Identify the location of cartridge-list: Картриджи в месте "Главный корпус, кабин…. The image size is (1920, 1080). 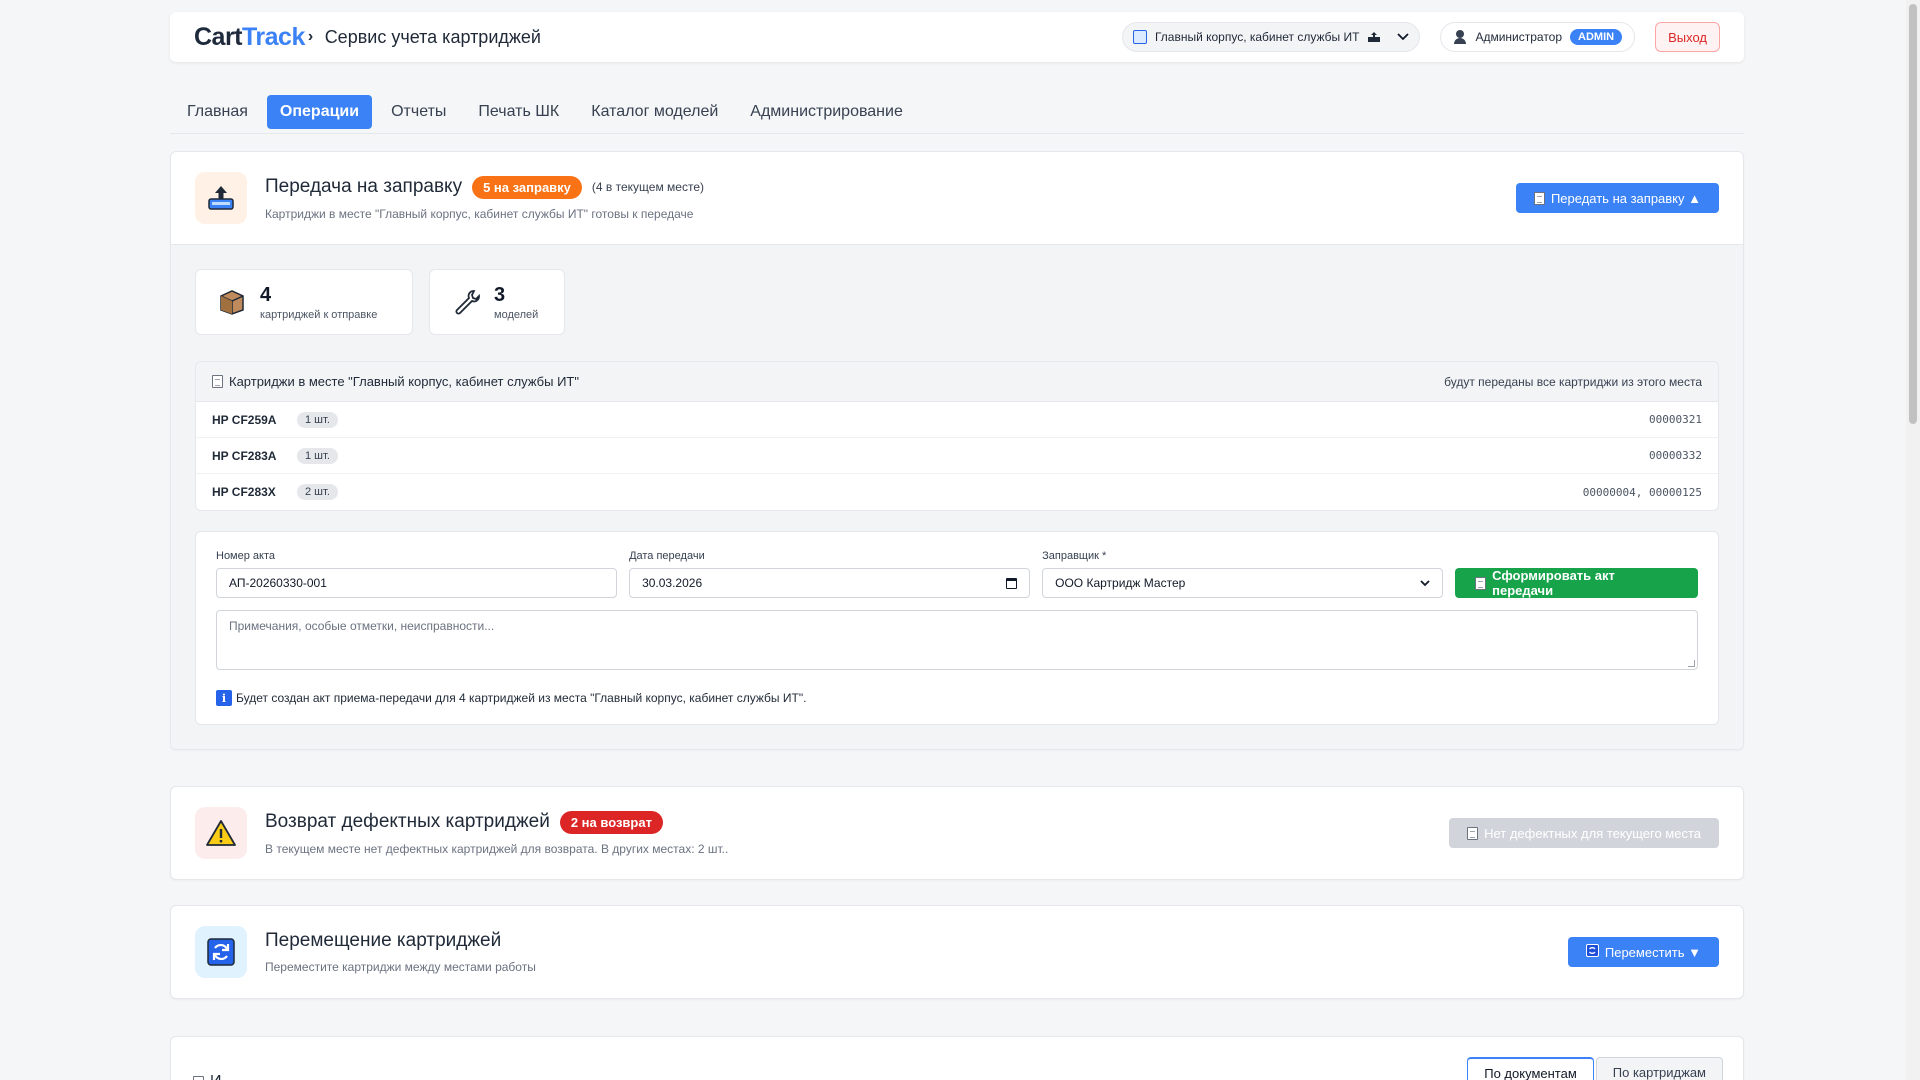
(957, 436).